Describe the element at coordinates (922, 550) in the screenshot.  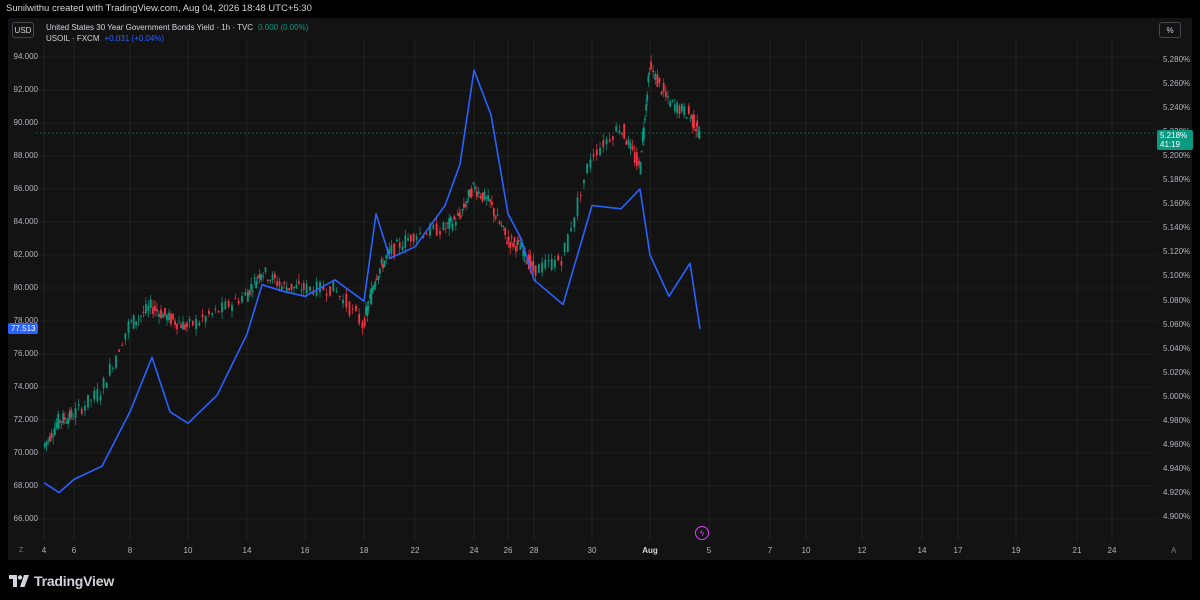
I see `time-tick-label: 14` at that location.